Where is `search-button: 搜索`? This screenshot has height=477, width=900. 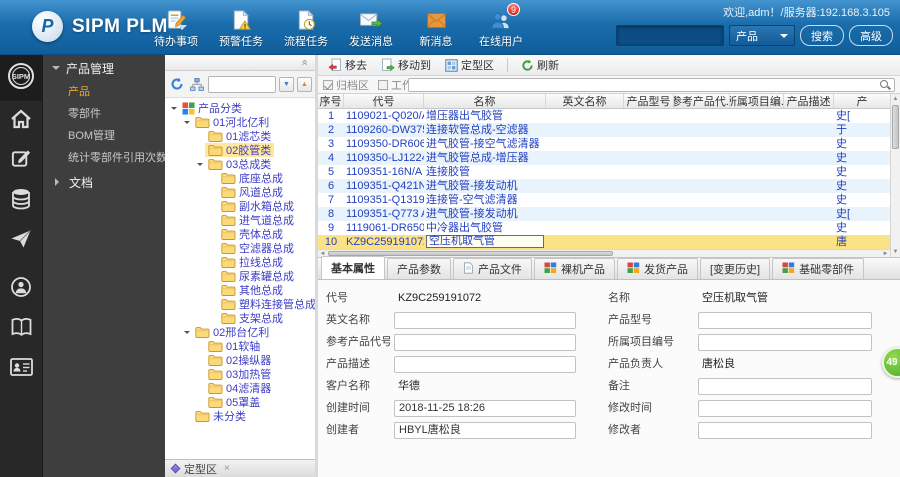
search-button: 搜索 is located at coordinates (822, 35).